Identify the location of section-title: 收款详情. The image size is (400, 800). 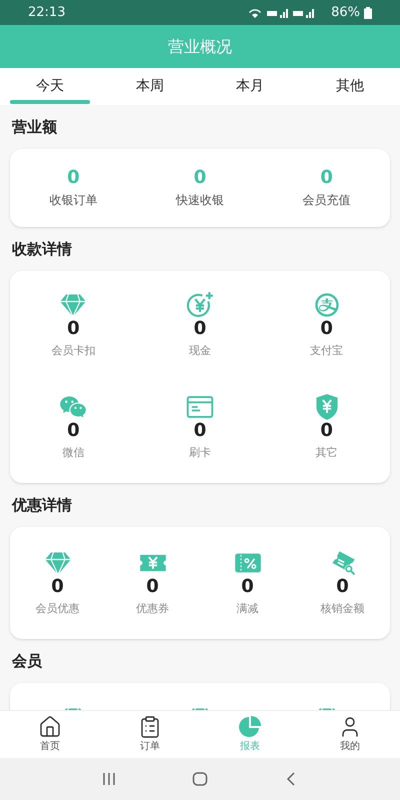
(42, 249).